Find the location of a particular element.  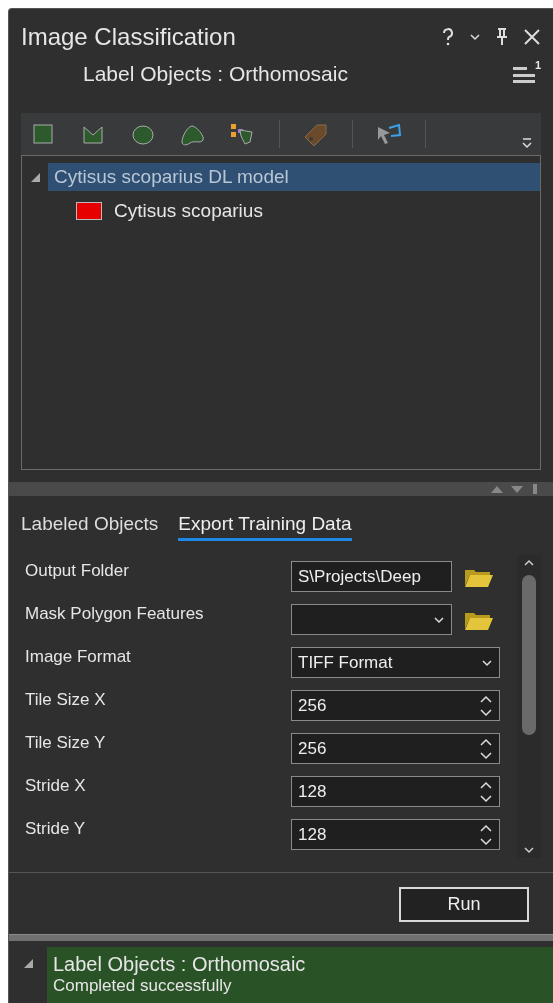

circle-icon is located at coordinates (143, 134).